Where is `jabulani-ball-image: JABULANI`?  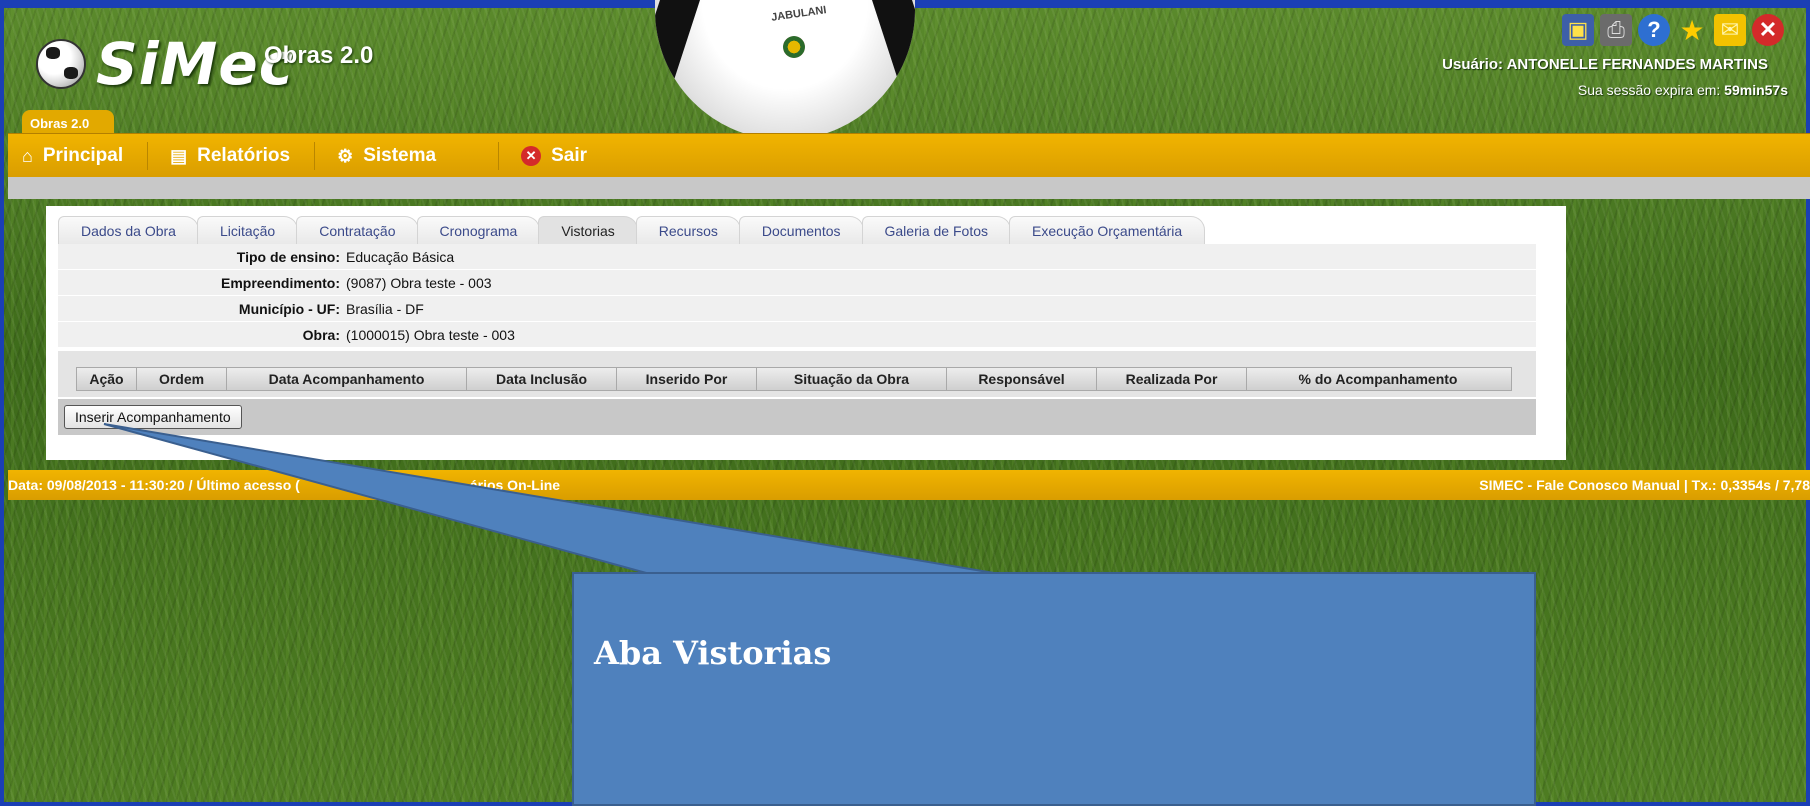
jabulani-ball-image: JABULANI is located at coordinates (785, 70).